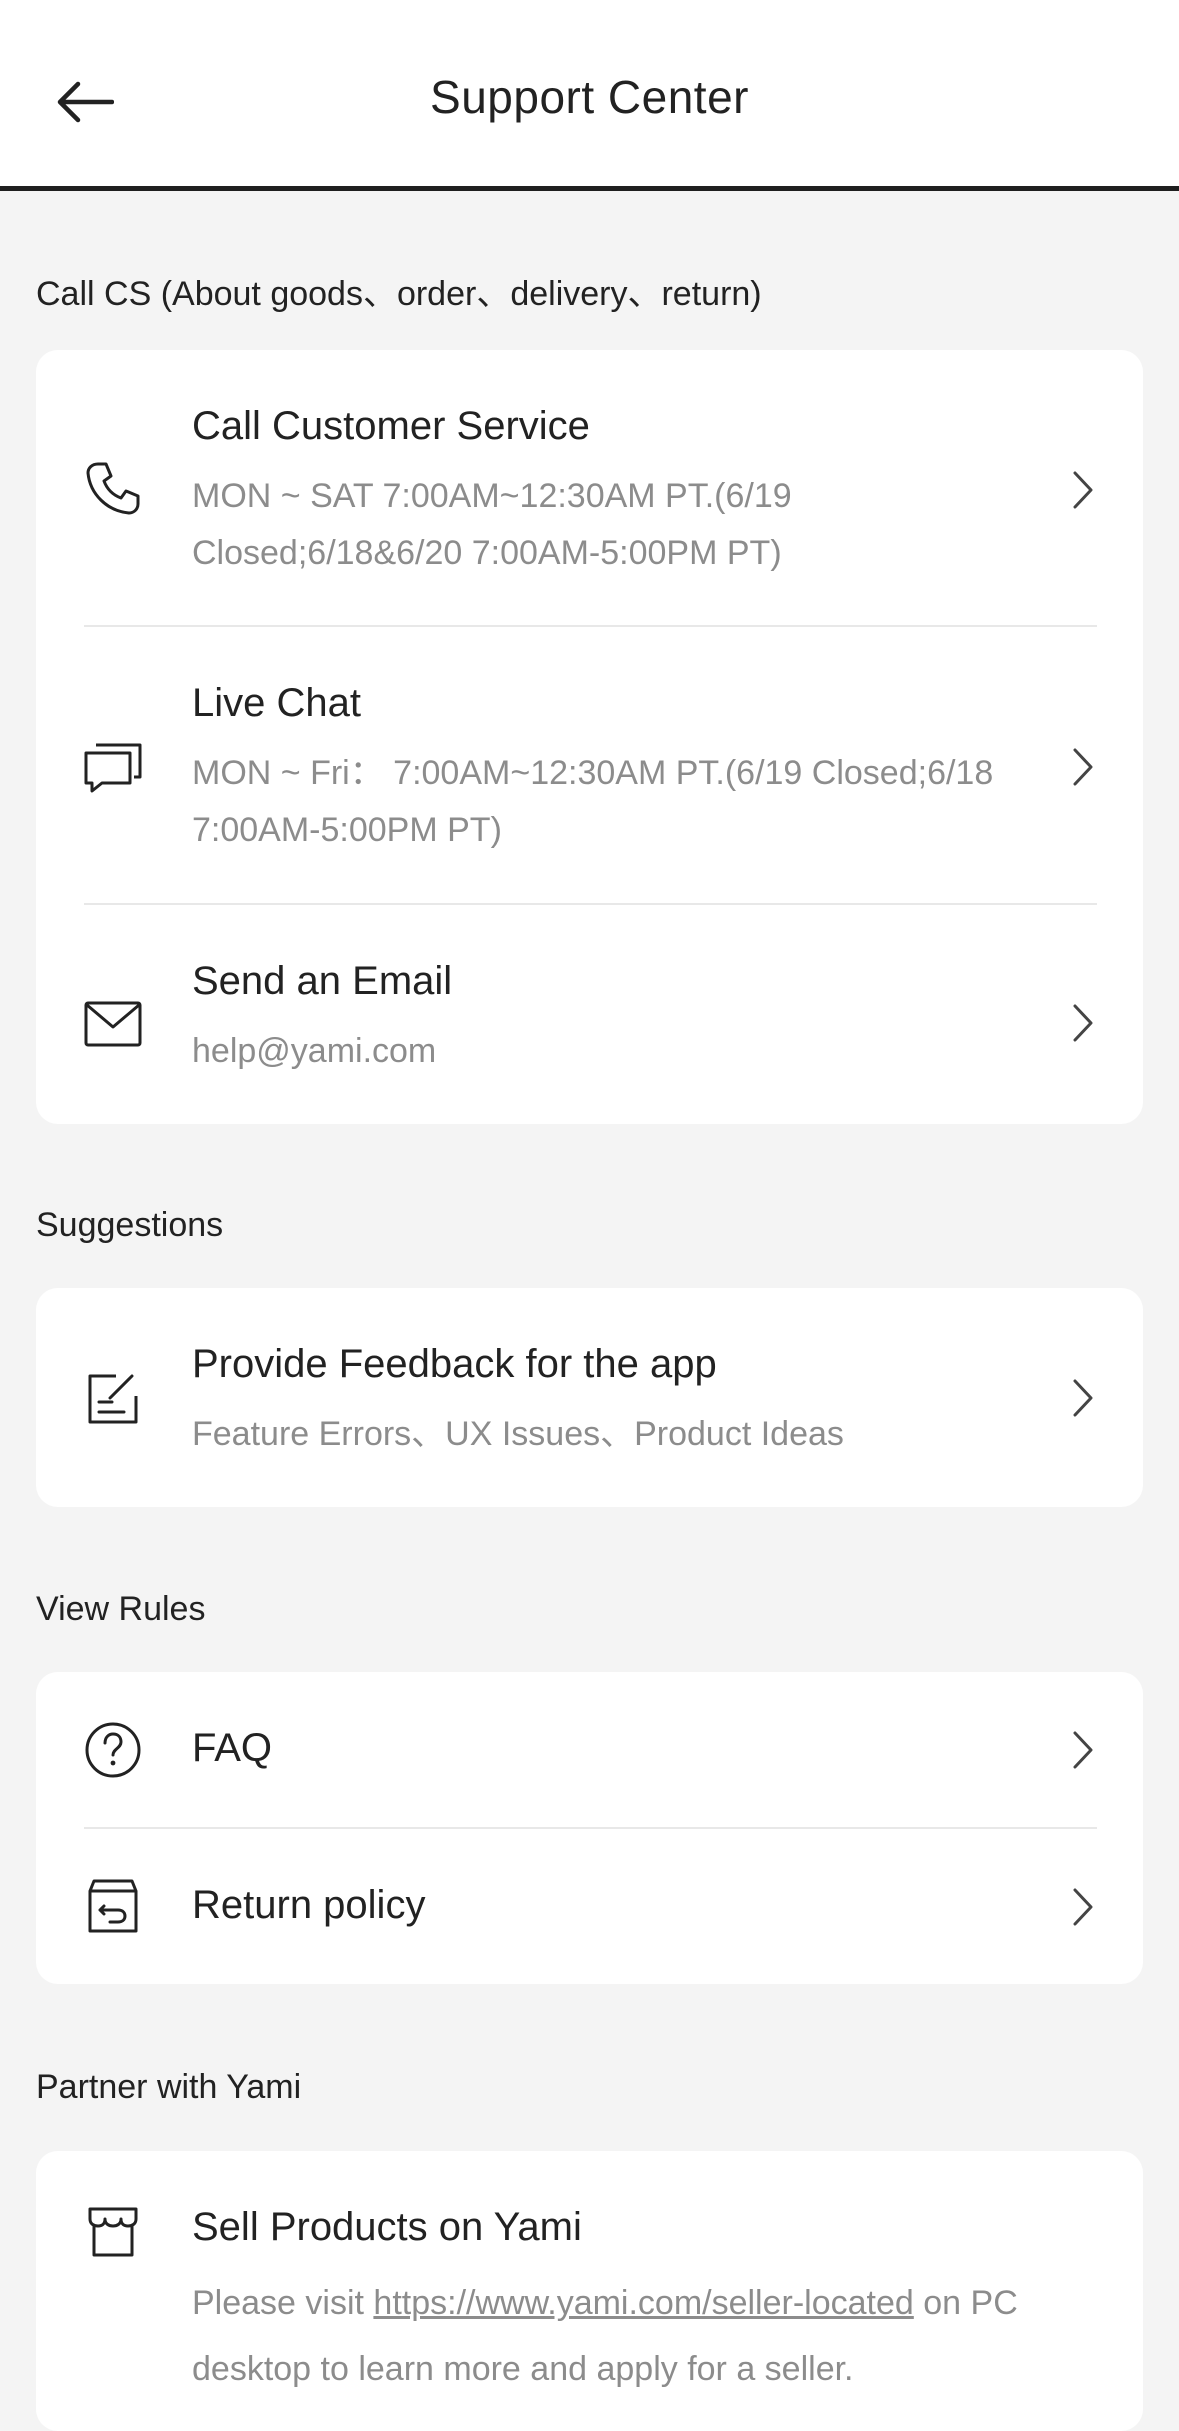  Describe the element at coordinates (113, 1907) in the screenshot. I see `return-icon` at that location.